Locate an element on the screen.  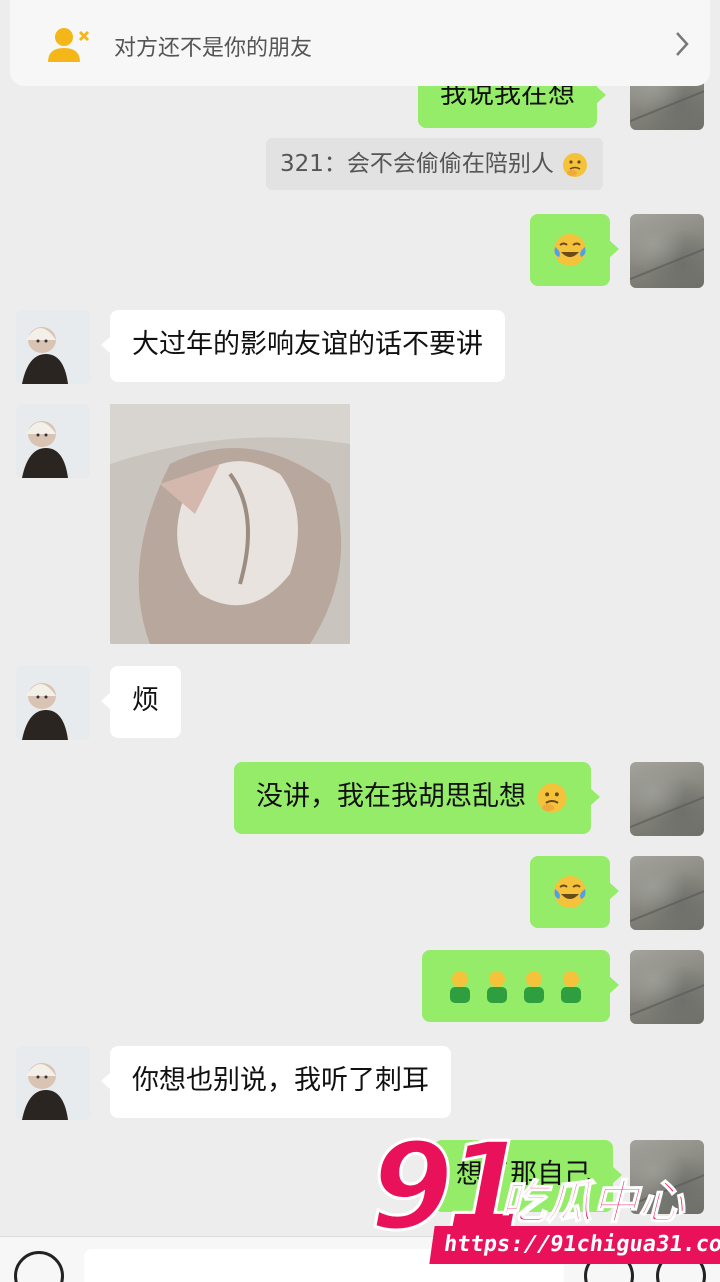
watermark-logo: 91 吃瓜中心 https://91chigua31.com is located at coordinates (544, 1202).